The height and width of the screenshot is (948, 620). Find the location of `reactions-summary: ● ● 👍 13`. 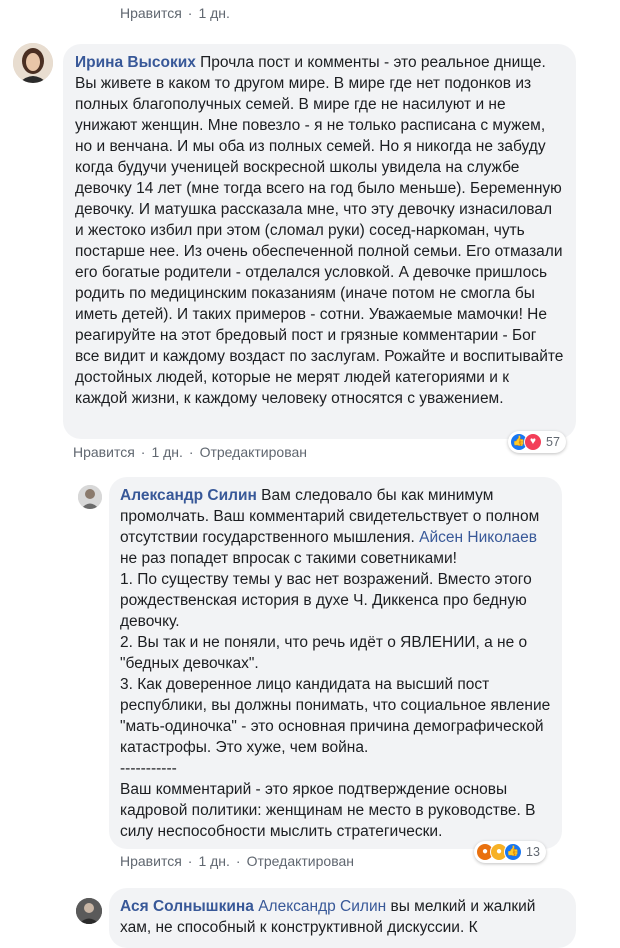

reactions-summary: ● ● 👍 13 is located at coordinates (510, 852).